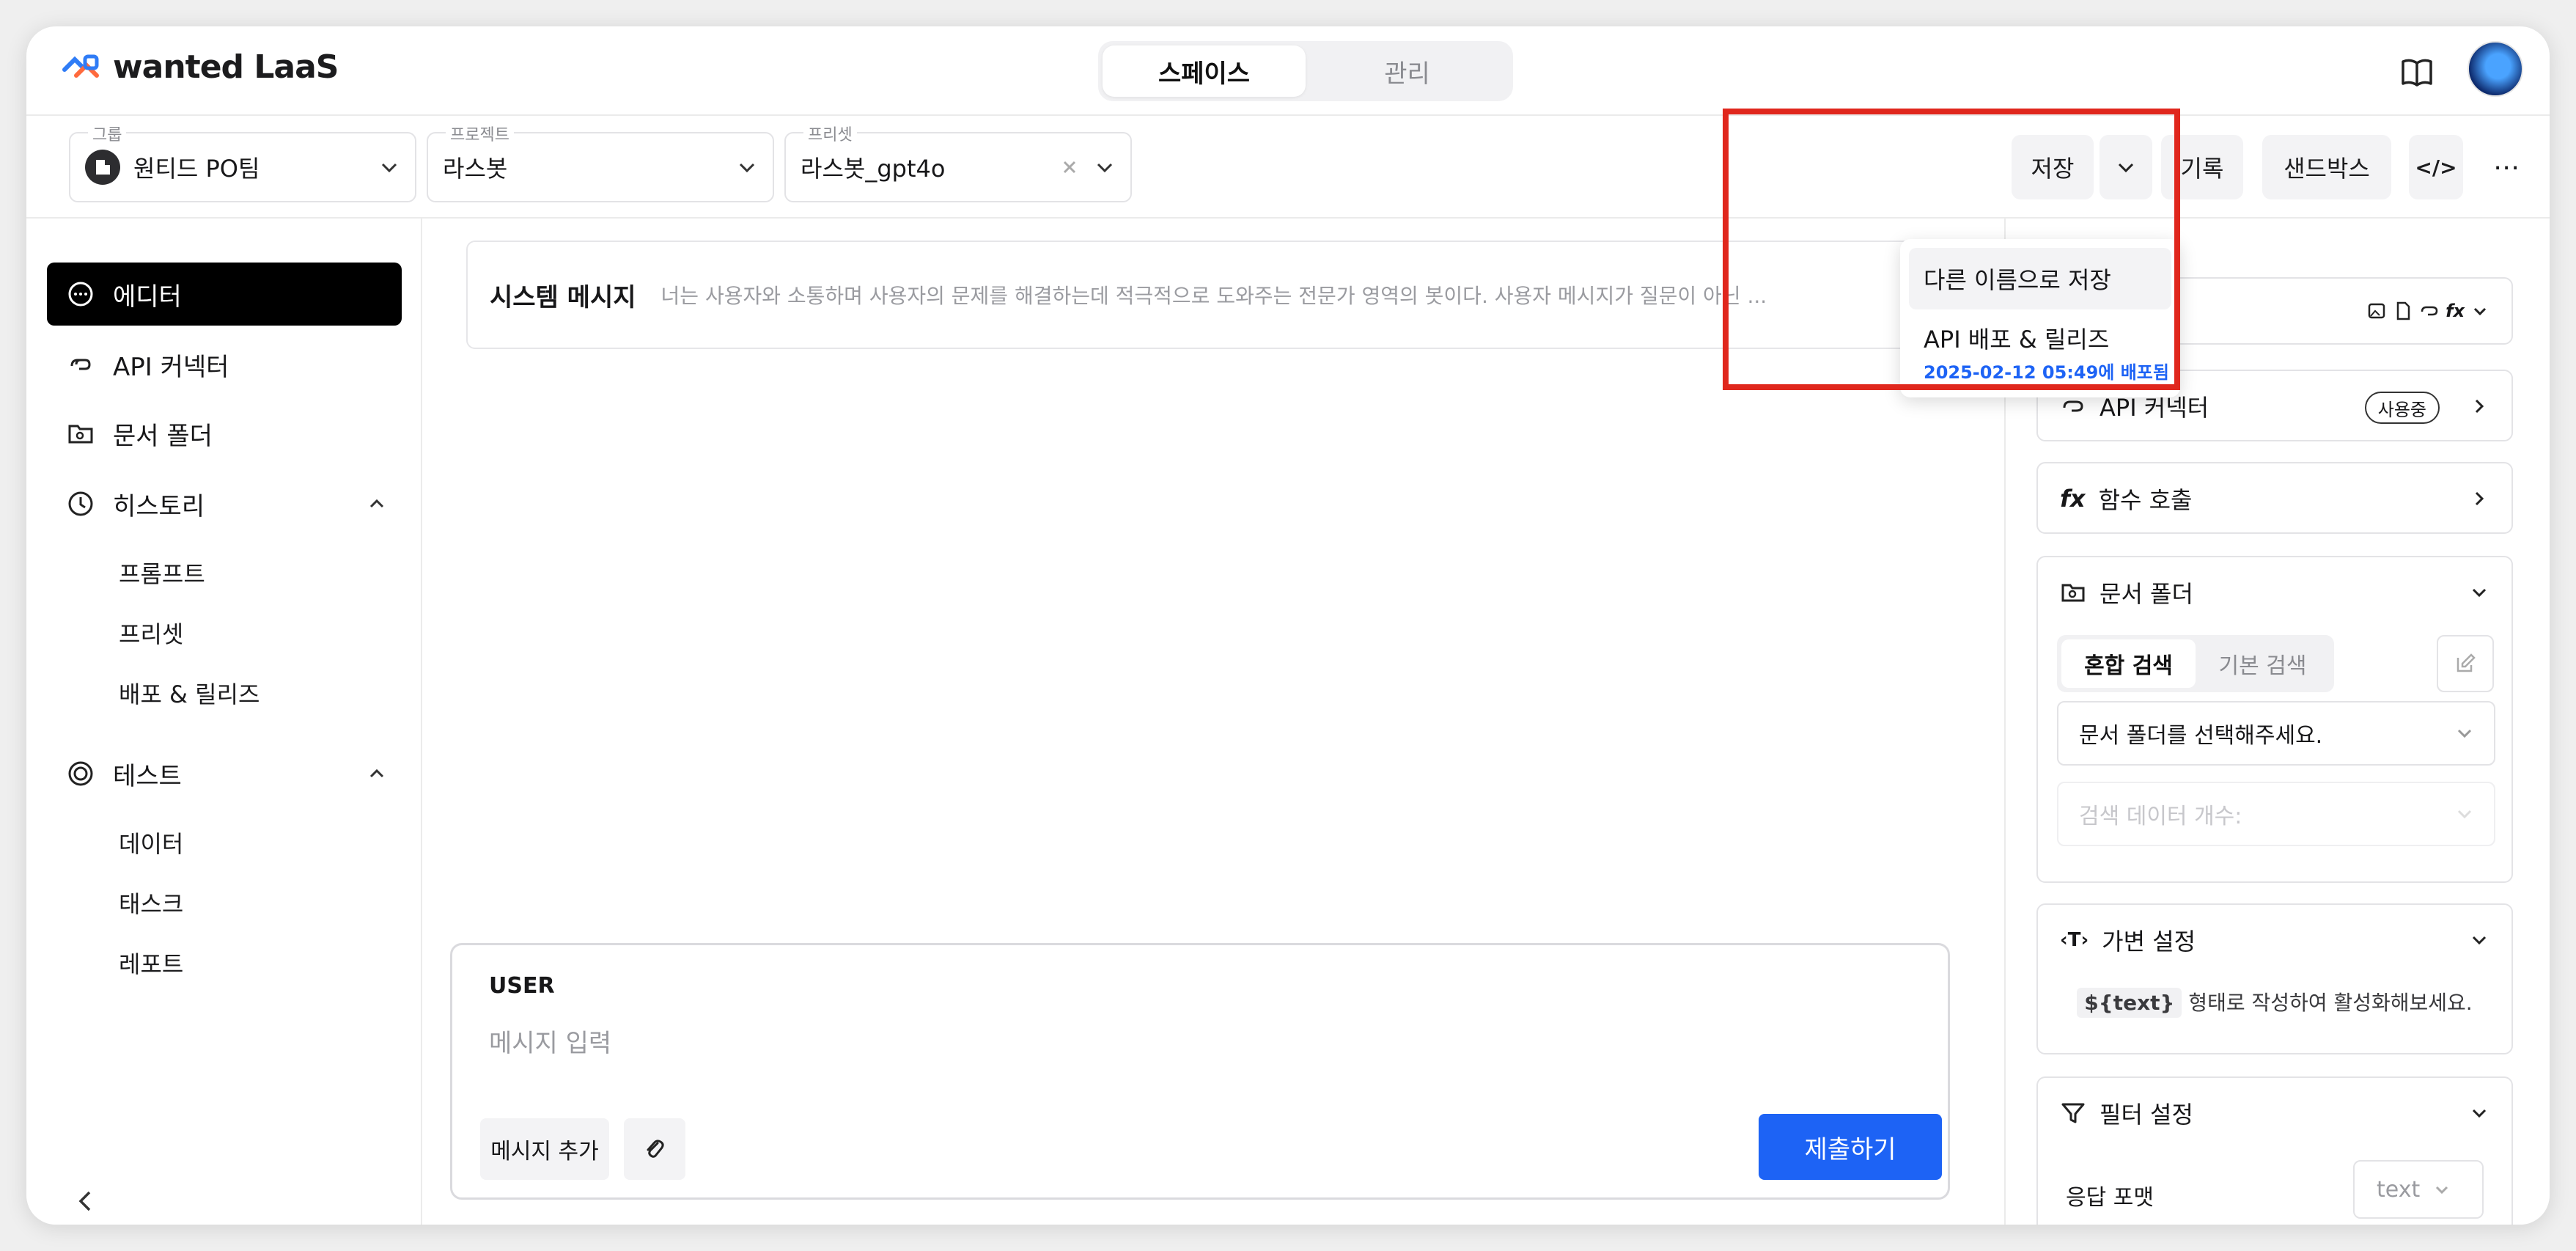  Describe the element at coordinates (563, 297) in the screenshot. I see `system-message-title: 시스템 메시지` at that location.